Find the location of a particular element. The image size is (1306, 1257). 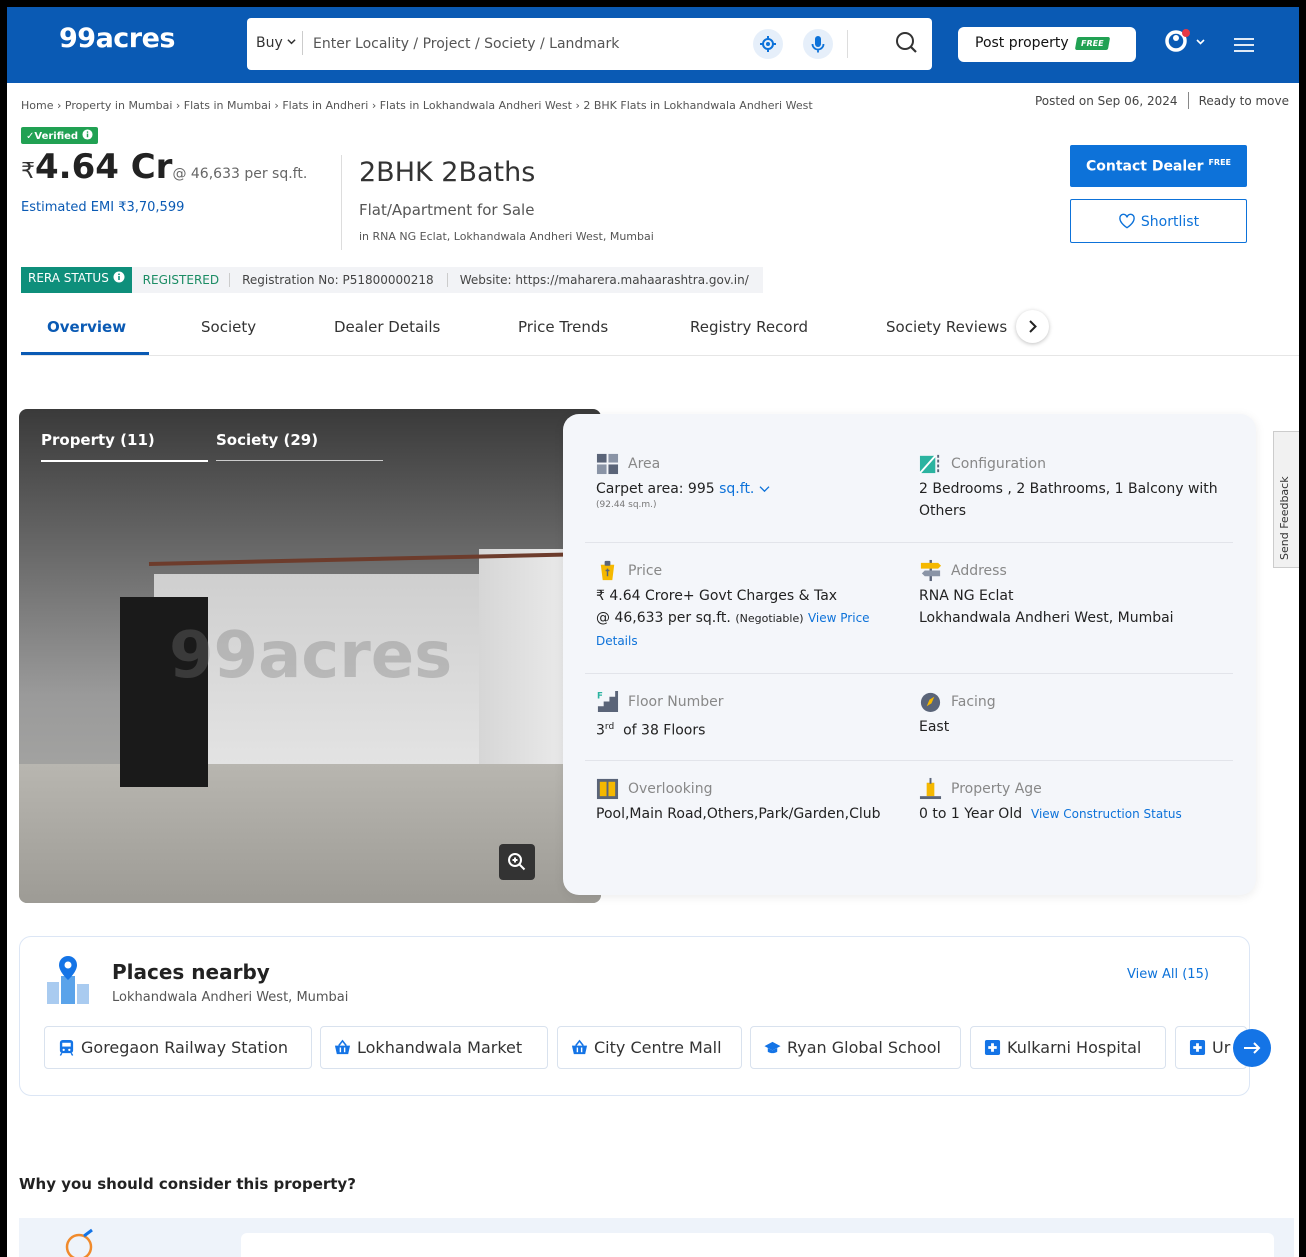

detail-label: Facing is located at coordinates (1078, 701).